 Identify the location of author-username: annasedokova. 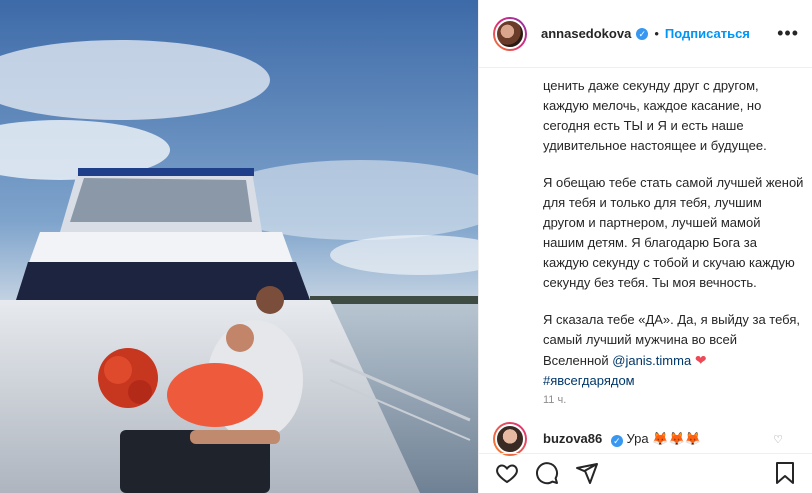
(586, 33).